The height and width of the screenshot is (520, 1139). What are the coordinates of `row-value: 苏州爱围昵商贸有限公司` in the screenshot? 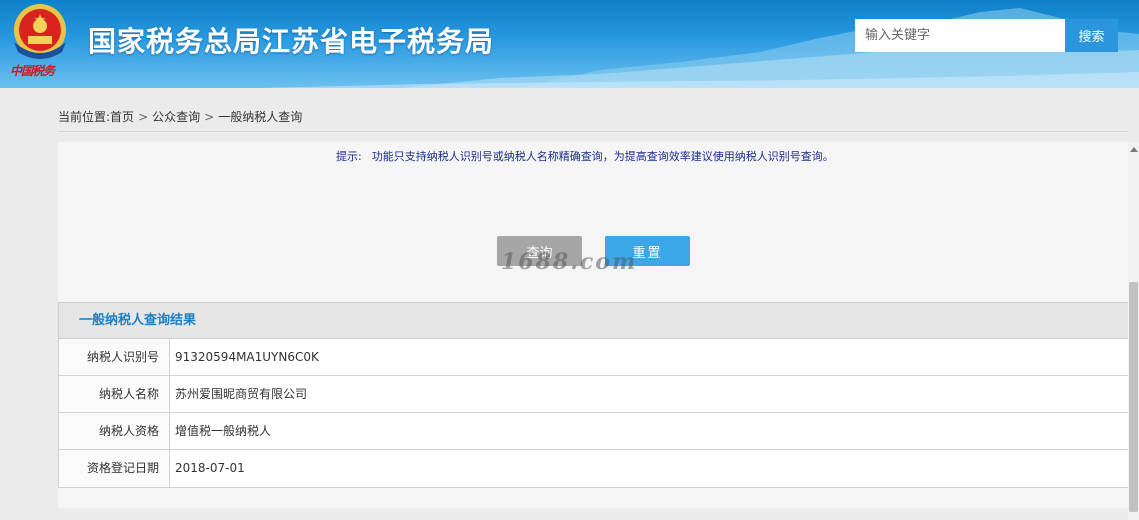 It's located at (241, 394).